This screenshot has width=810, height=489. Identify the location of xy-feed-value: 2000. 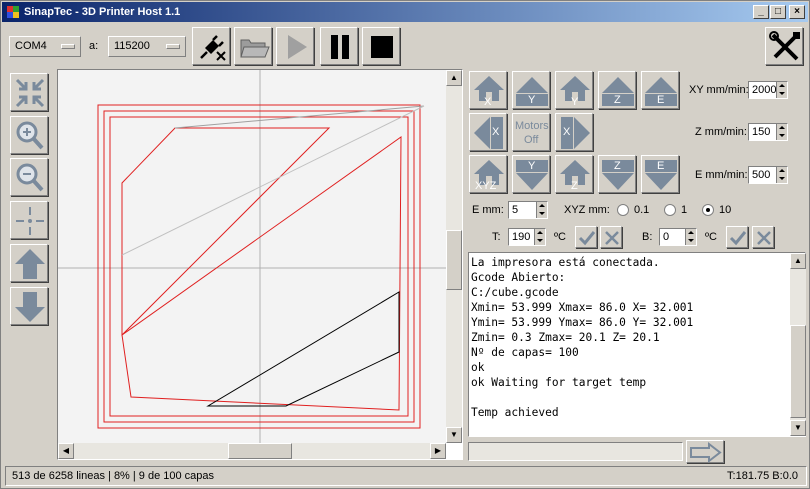
(764, 90).